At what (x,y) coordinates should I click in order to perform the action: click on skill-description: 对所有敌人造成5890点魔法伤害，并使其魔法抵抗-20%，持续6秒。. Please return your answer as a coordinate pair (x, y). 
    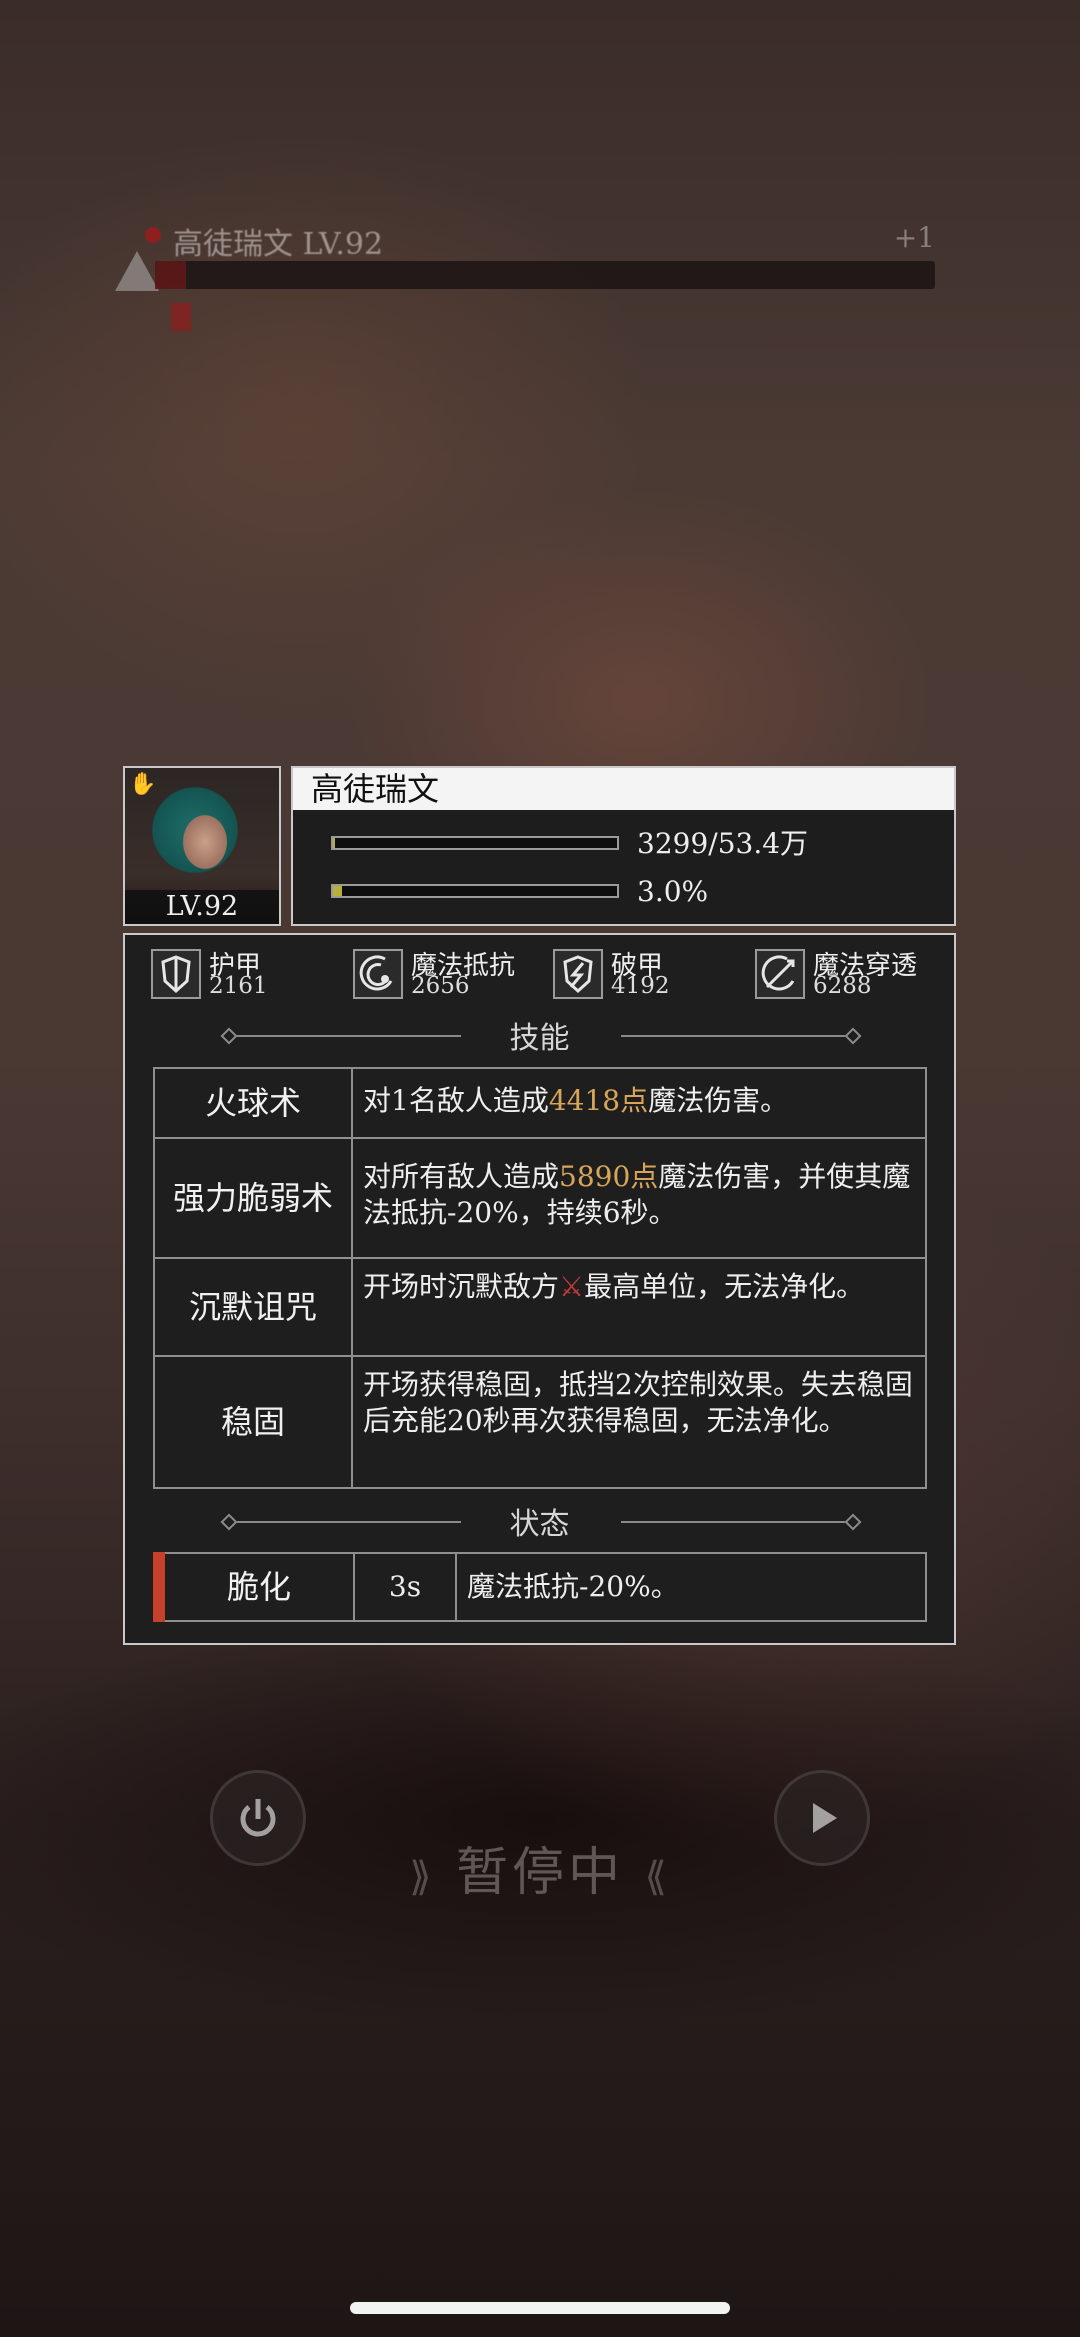
    Looking at the image, I should click on (639, 1198).